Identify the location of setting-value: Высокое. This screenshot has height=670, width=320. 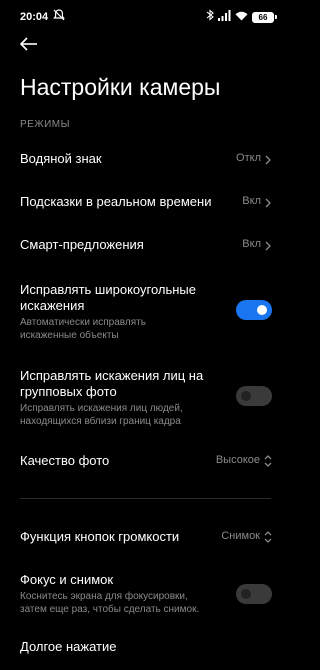
(237, 460).